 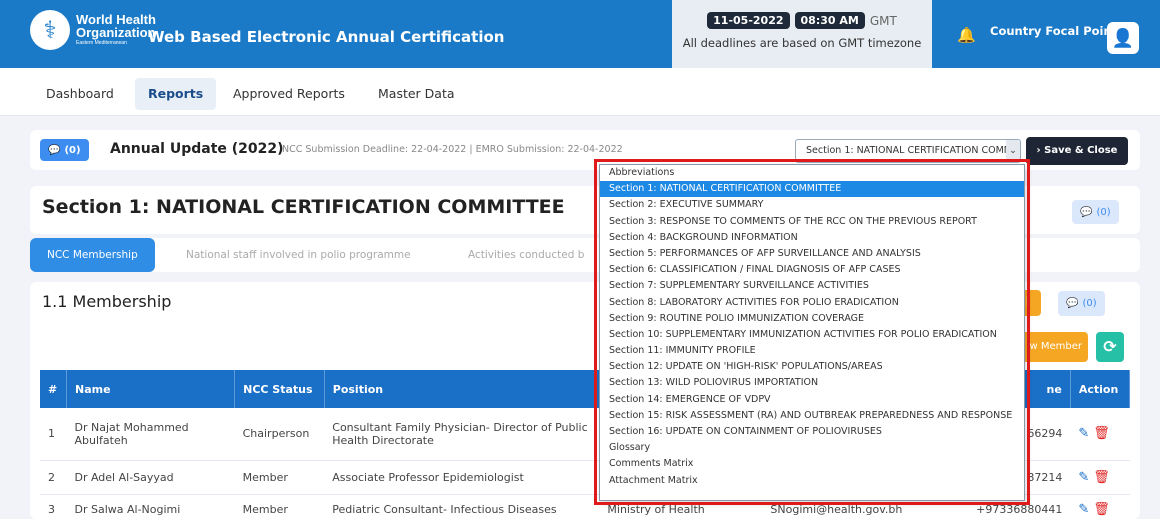 What do you see at coordinates (197, 149) in the screenshot?
I see `update-title: Annual Update (2022)` at bounding box center [197, 149].